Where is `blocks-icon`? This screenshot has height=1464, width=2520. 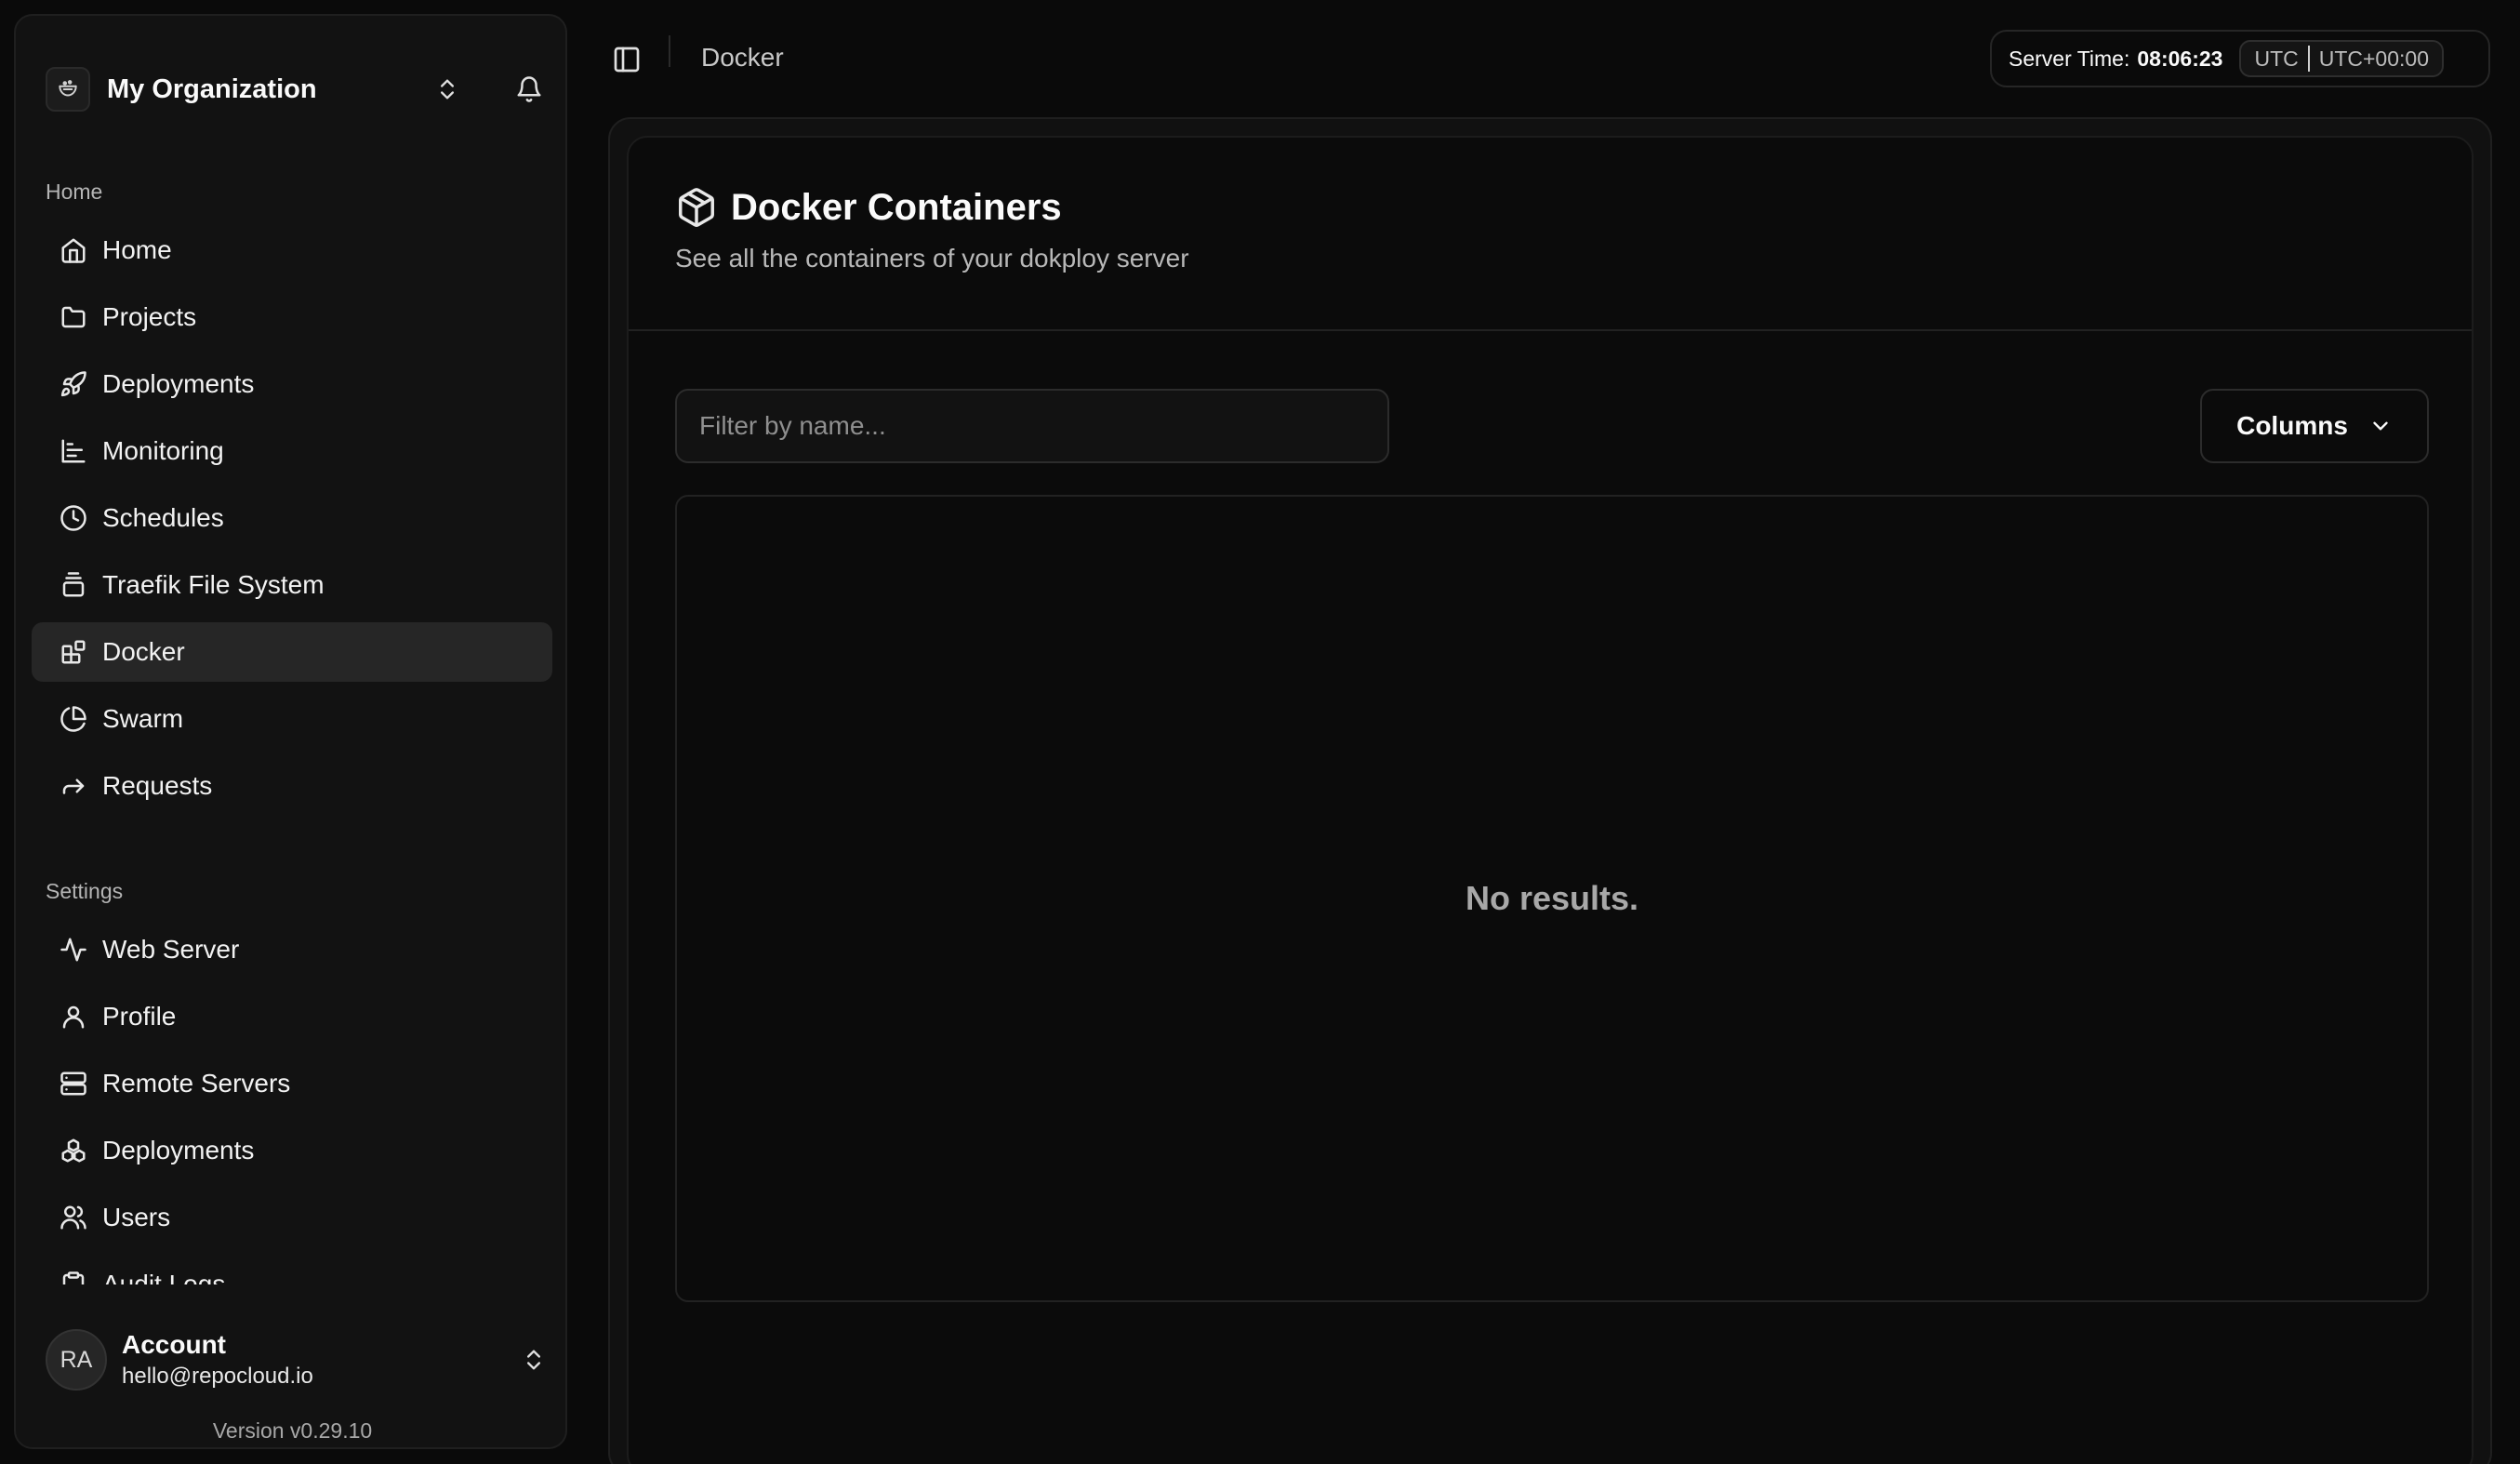 blocks-icon is located at coordinates (73, 652).